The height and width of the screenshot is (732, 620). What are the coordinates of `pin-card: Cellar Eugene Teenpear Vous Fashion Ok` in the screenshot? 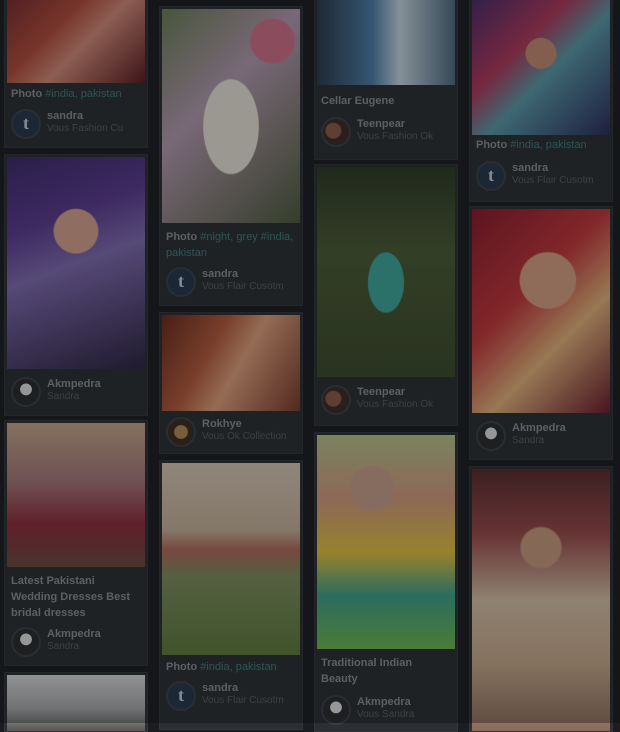 It's located at (386, 80).